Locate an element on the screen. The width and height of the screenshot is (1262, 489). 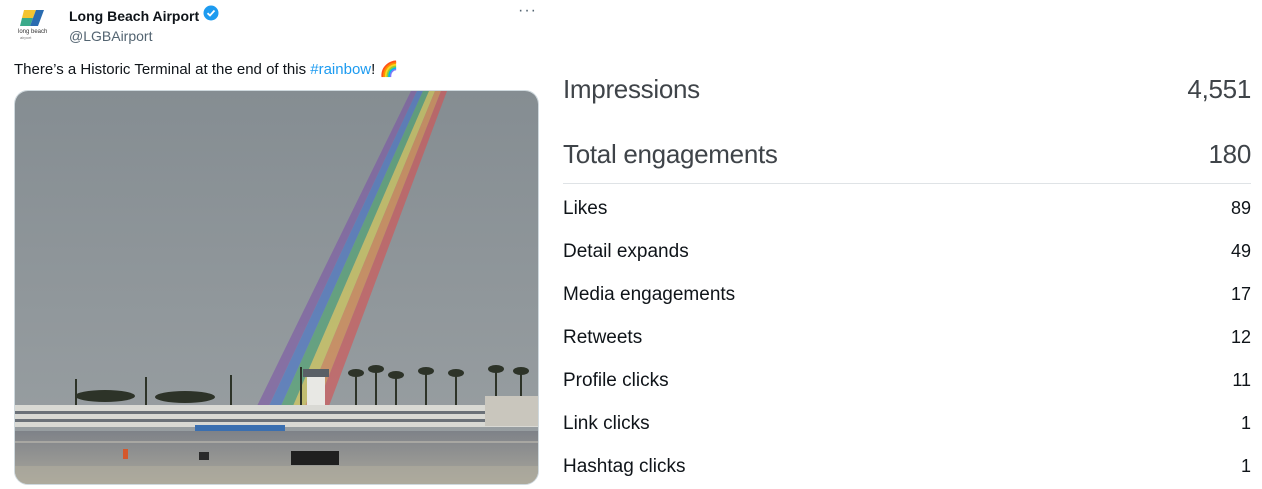
metric-value: 17 is located at coordinates (1240, 294).